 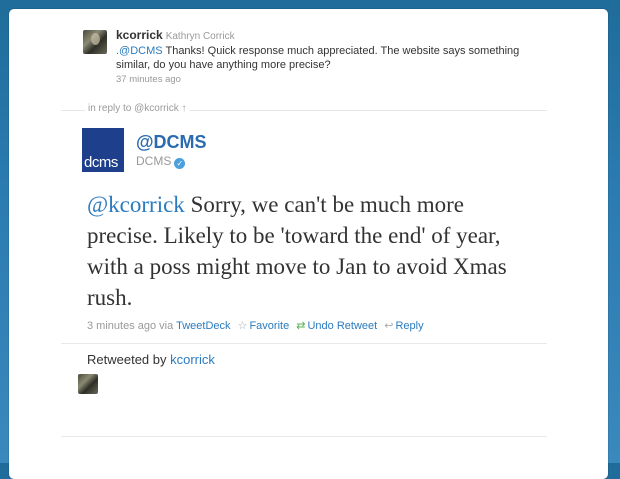 I want to click on undo-retweet-button: Undo Retweet, so click(x=342, y=326).